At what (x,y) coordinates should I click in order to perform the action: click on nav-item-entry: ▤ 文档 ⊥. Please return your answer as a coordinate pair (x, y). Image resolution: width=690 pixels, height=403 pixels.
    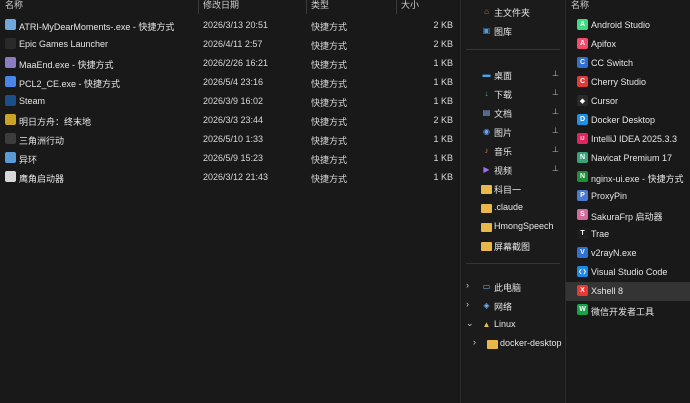
    Looking at the image, I should click on (513, 112).